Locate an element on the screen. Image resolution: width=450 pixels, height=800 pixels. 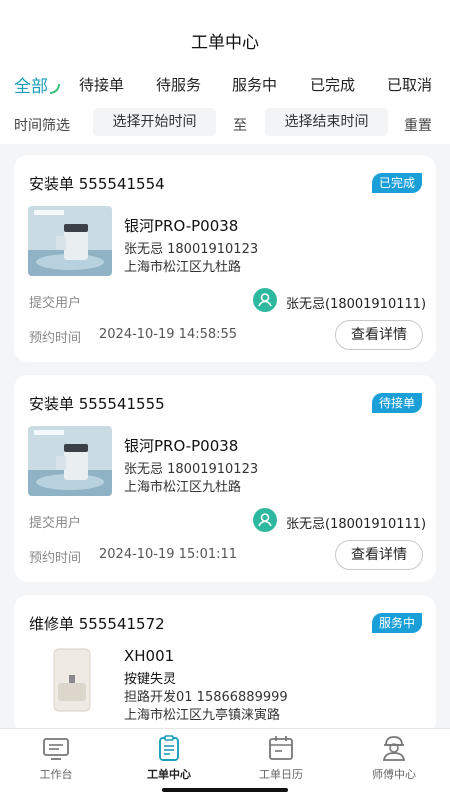
calendar-icon is located at coordinates (281, 748).